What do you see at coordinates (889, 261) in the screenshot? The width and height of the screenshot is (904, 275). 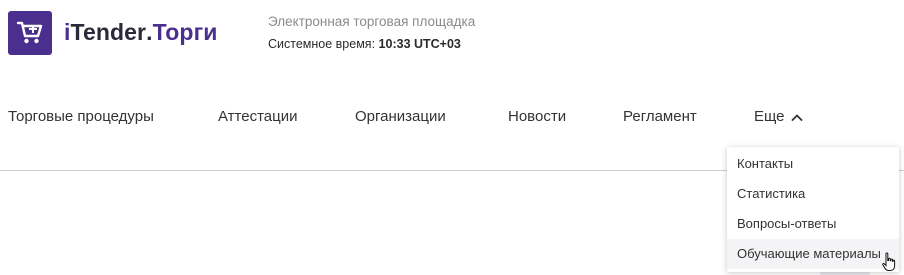 I see `hand-cursor-icon` at bounding box center [889, 261].